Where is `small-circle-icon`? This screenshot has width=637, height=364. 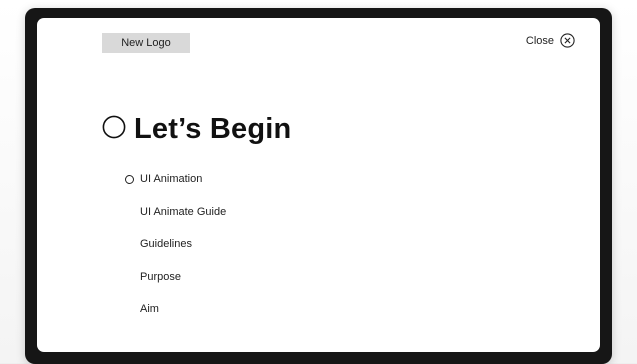
small-circle-icon is located at coordinates (129, 179).